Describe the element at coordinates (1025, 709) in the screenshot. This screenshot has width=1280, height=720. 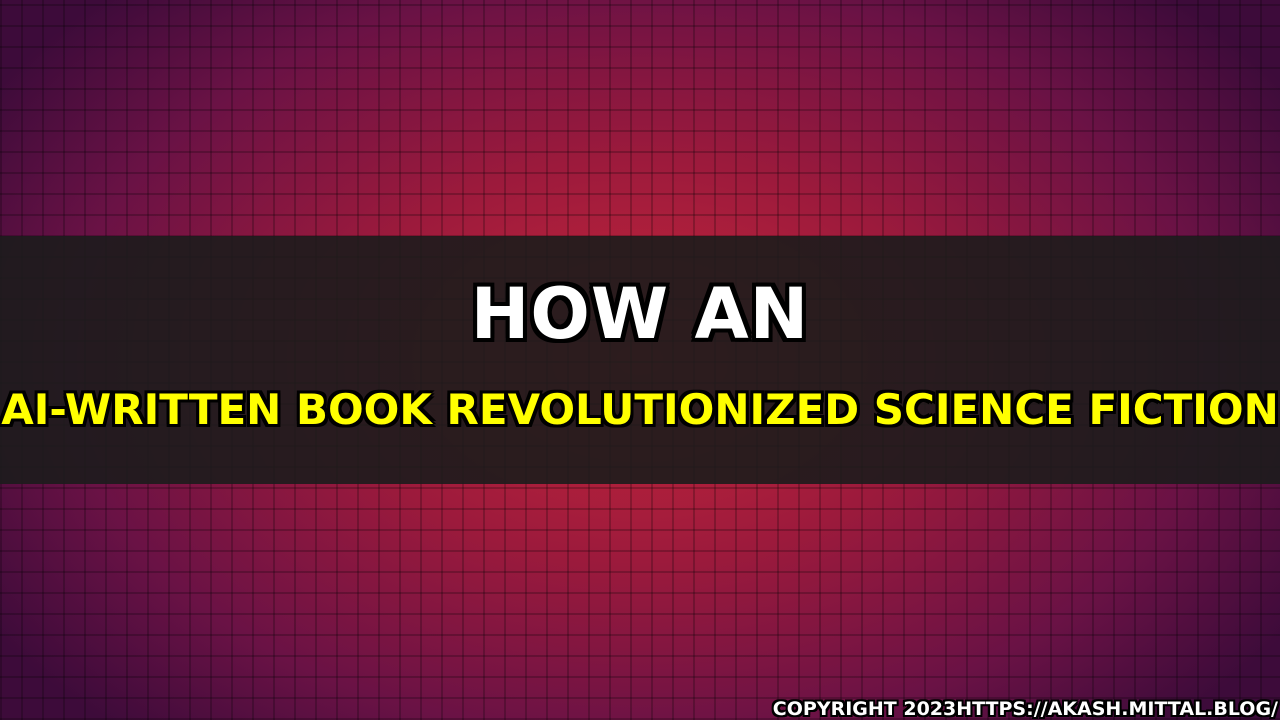
I see `copyright-text: COPYRIGHT 2023HTTPS://AKASH.MITTAL.BLOG/` at that location.